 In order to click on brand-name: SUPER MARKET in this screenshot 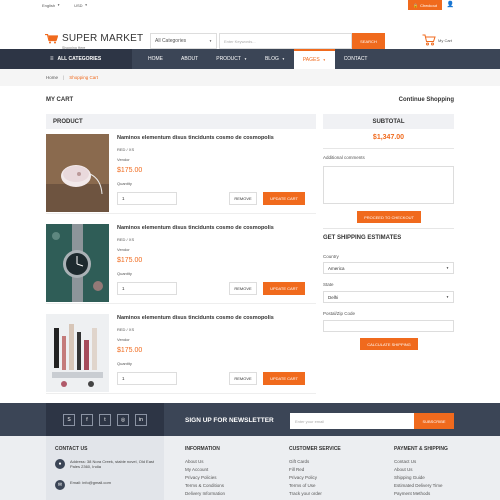, I will do `click(103, 38)`.